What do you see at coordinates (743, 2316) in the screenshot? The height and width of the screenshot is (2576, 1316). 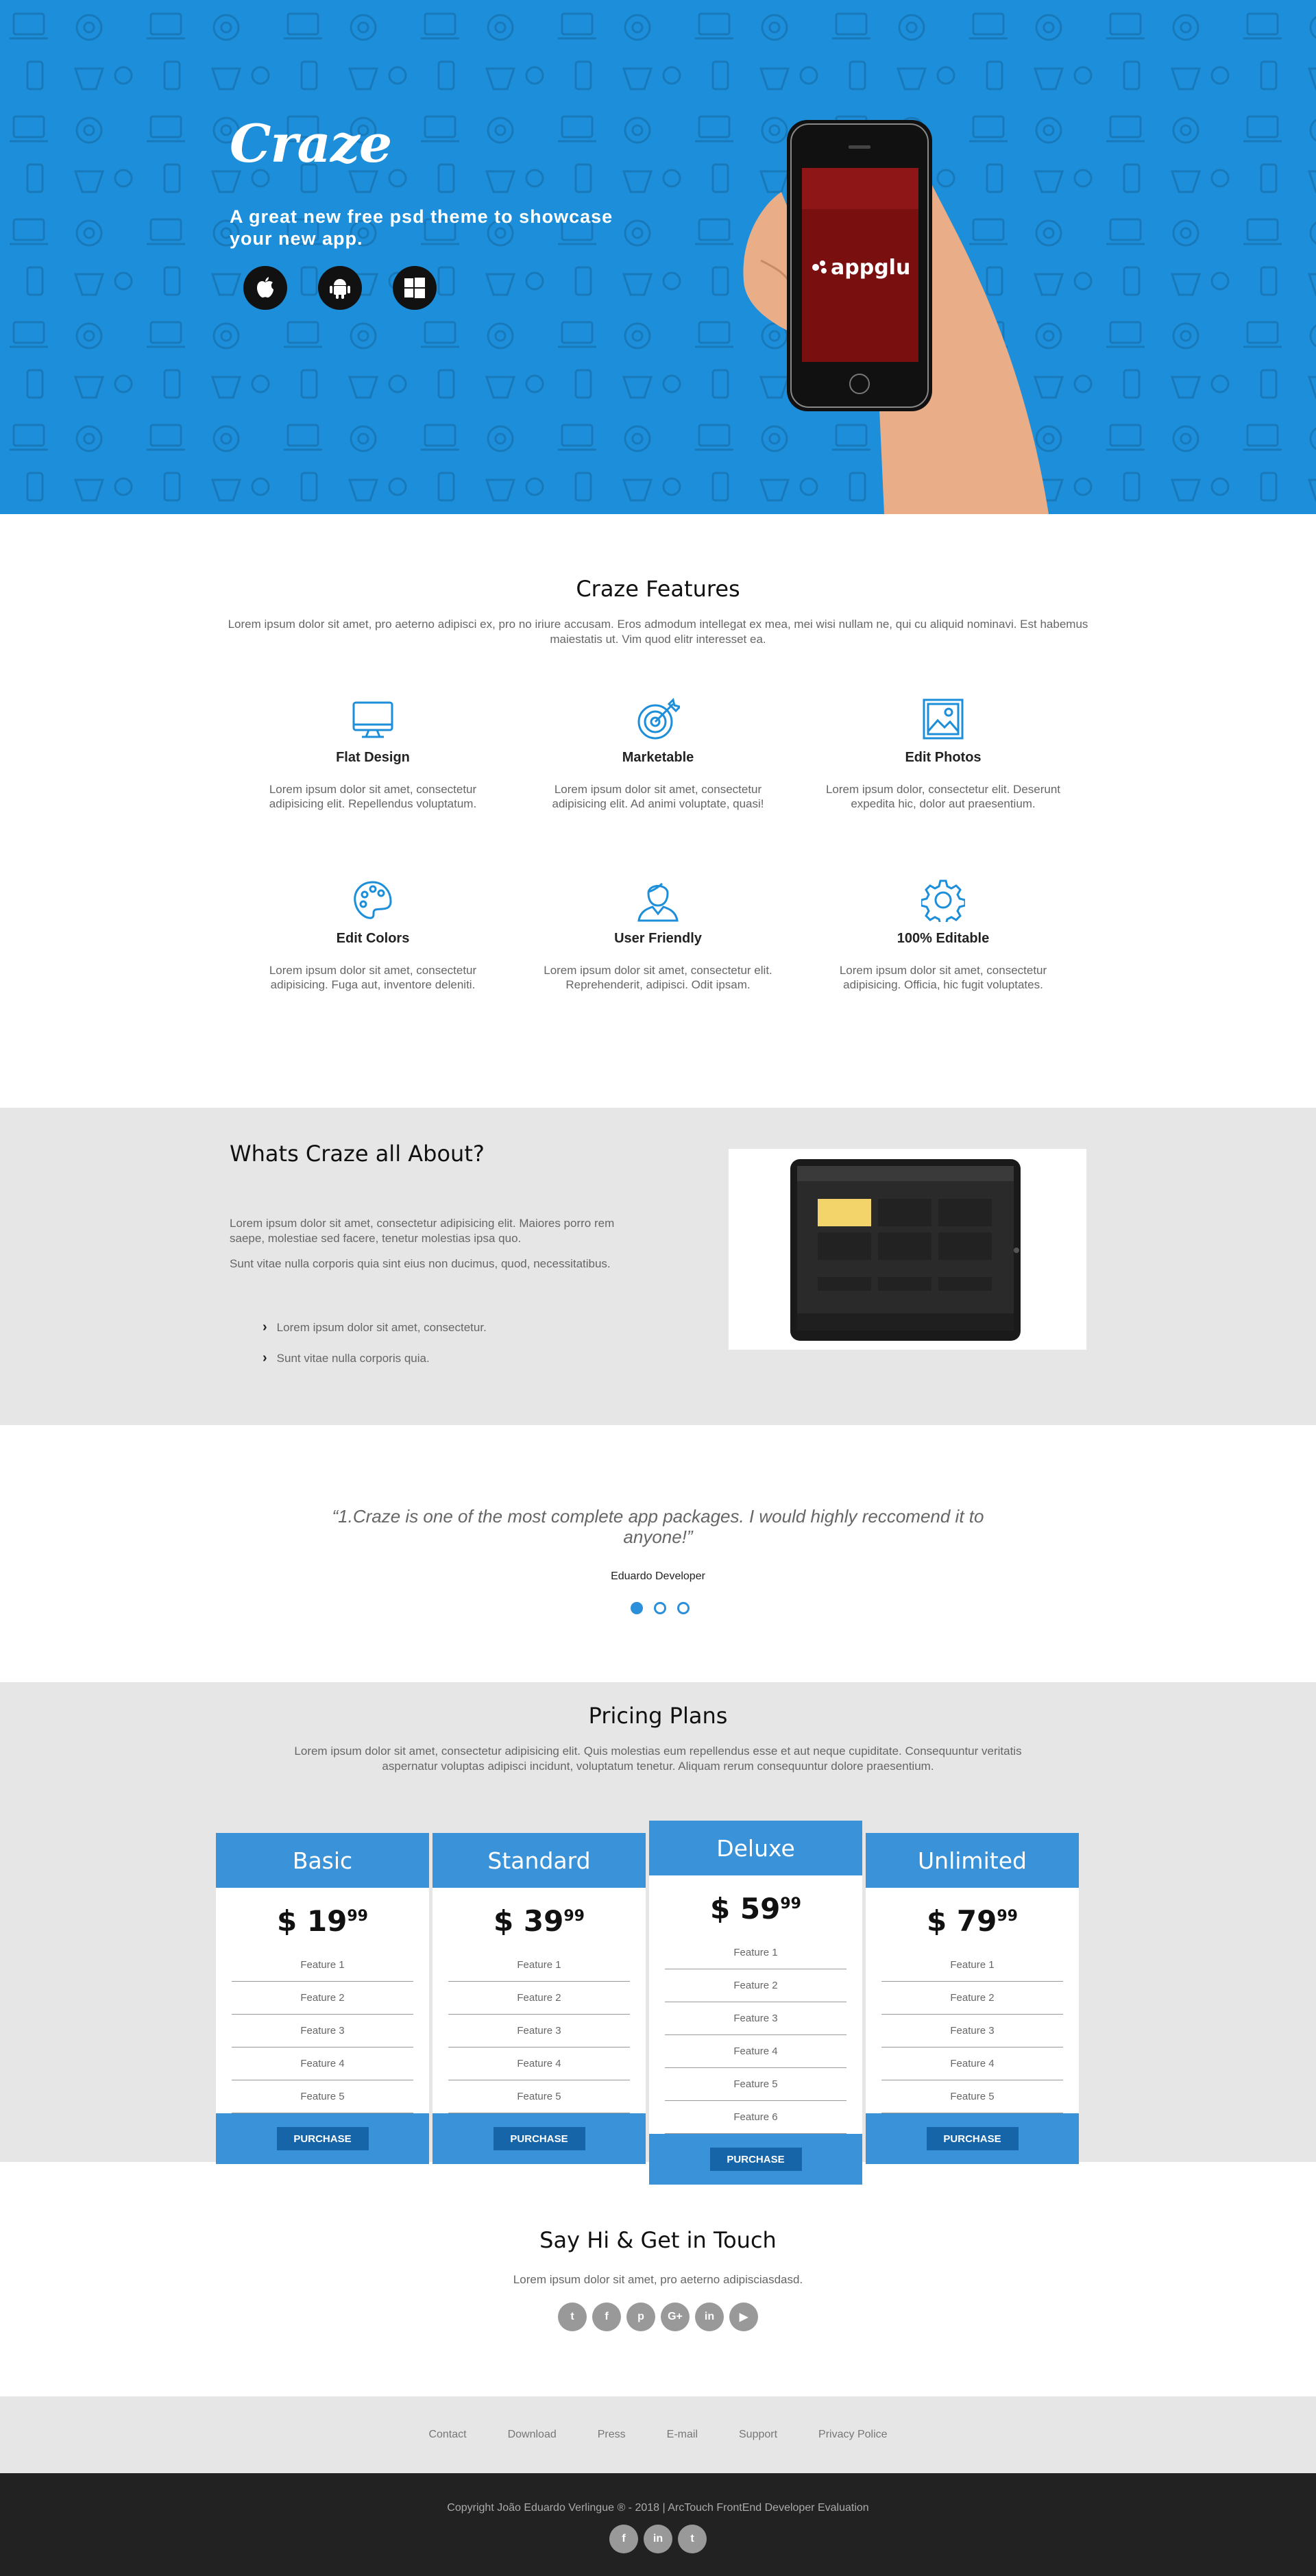 I see `youtube-icon: ▶` at bounding box center [743, 2316].